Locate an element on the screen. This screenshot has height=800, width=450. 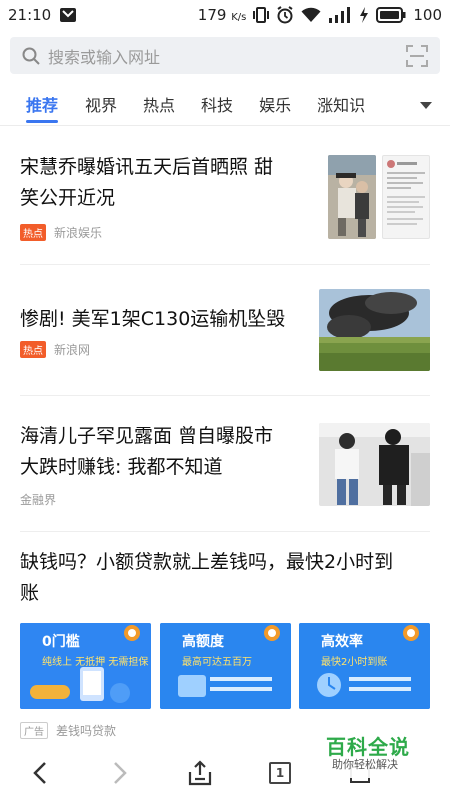
battery-icon is located at coordinates (391, 15).